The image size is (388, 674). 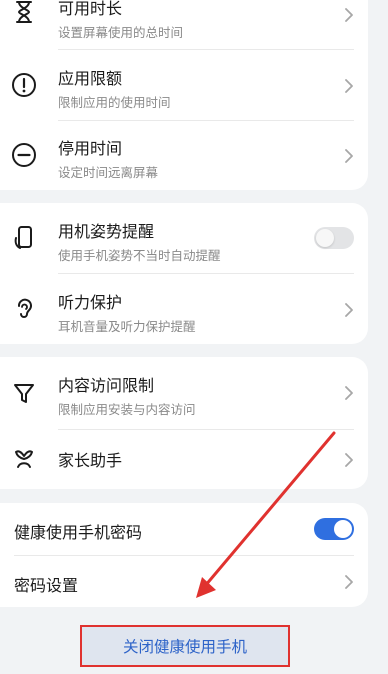 What do you see at coordinates (139, 255) in the screenshot?
I see `list-item-subtitle: 使用手机姿势不当时自动提醒` at bounding box center [139, 255].